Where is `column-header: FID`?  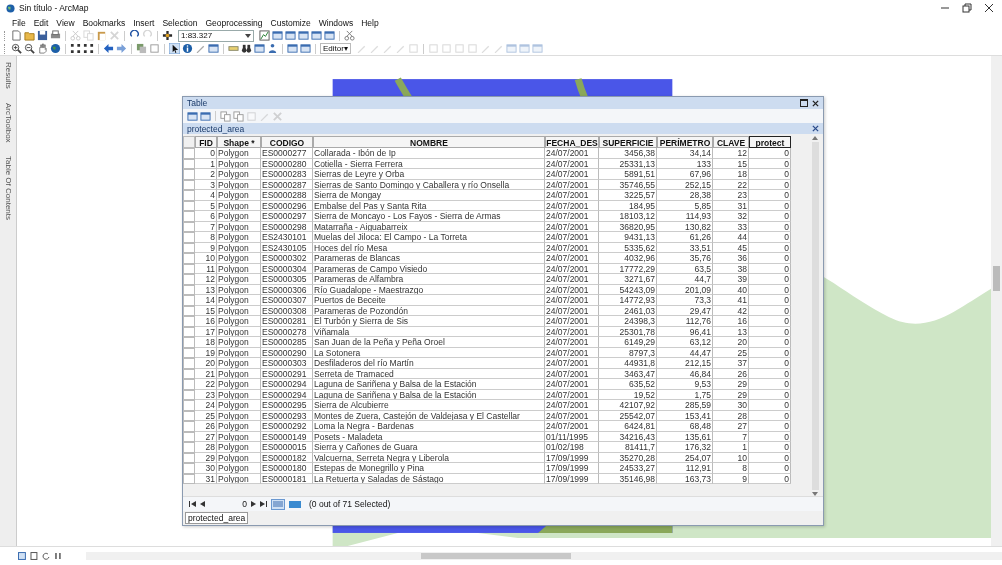
column-header: FID is located at coordinates (206, 142).